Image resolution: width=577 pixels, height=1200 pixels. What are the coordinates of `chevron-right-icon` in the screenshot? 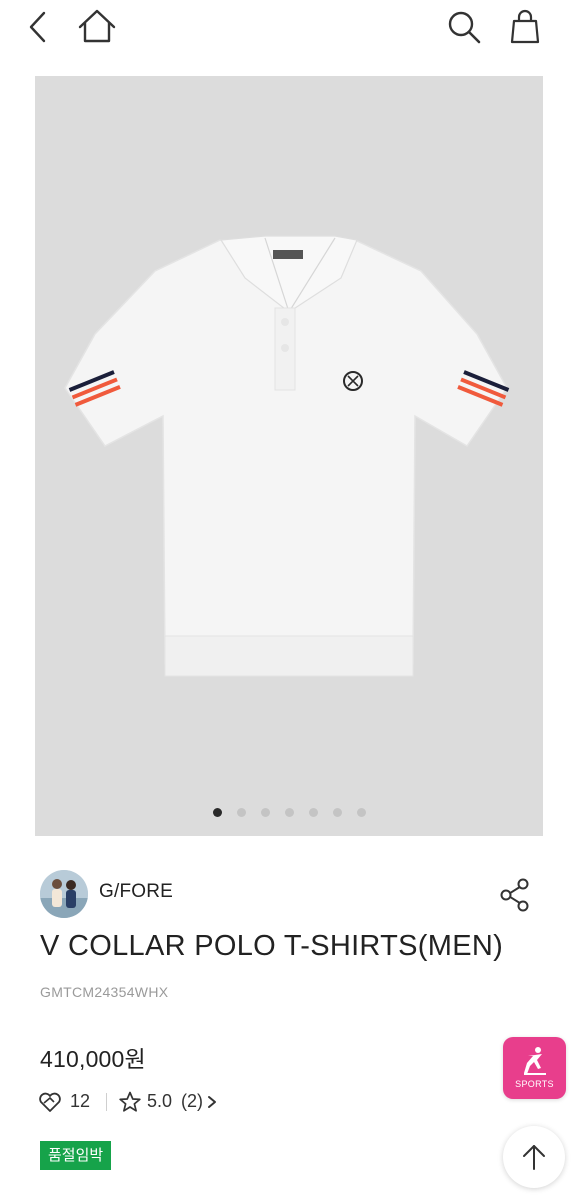 It's located at (212, 1102).